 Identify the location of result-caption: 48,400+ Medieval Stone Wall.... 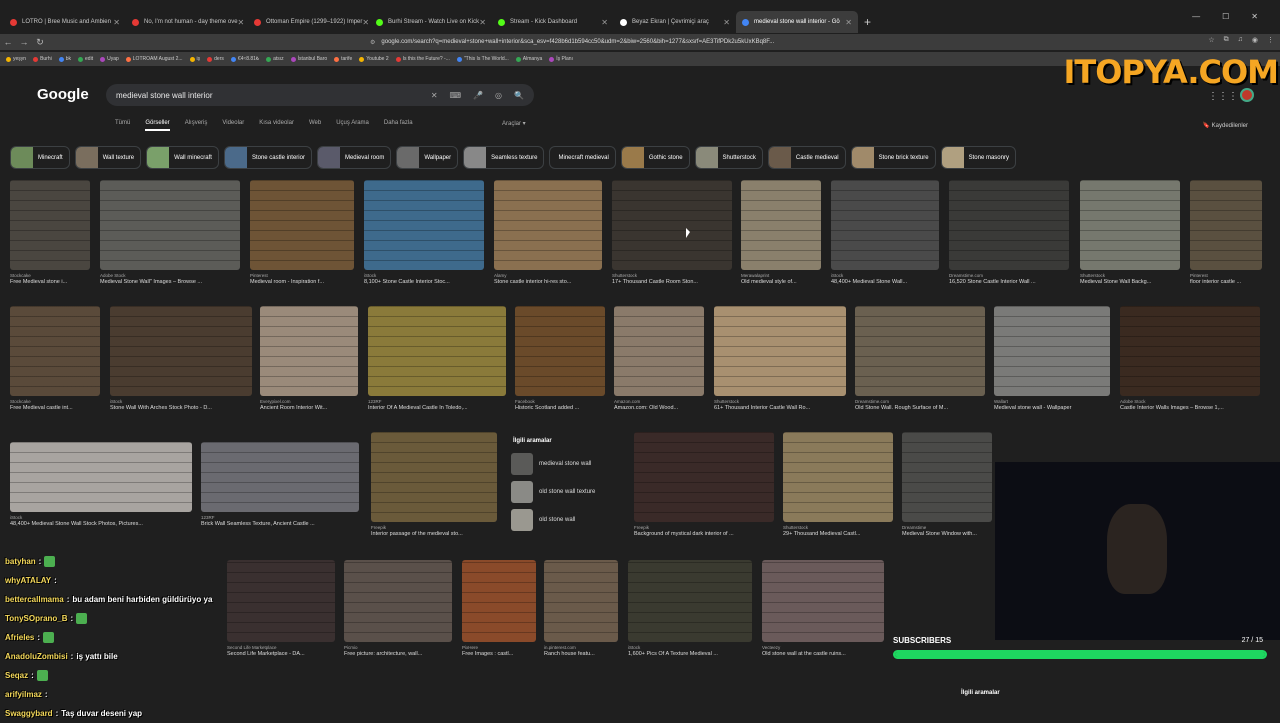
(885, 282).